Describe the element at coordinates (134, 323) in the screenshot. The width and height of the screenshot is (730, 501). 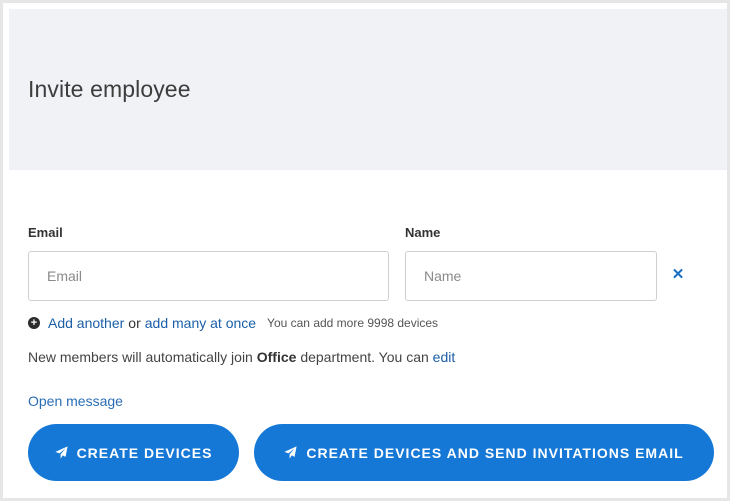
I see `or-text: or` at that location.